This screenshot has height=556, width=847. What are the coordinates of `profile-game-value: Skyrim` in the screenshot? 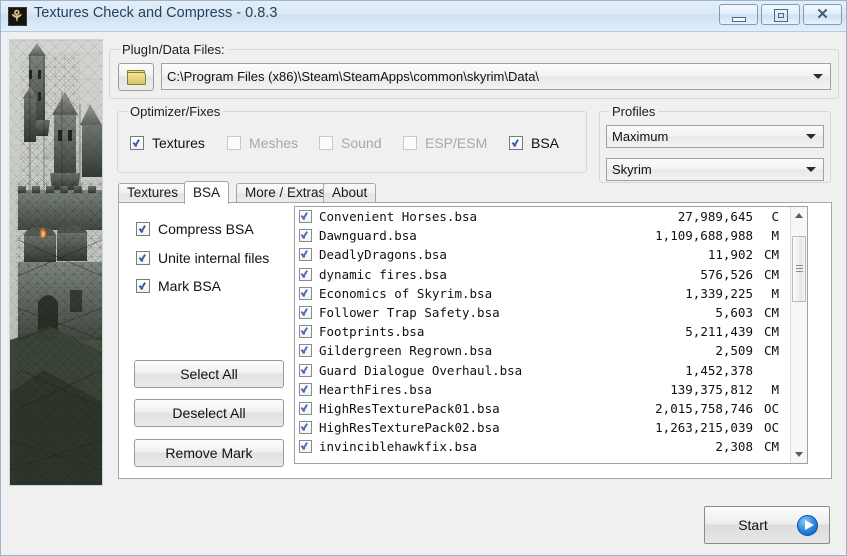 It's located at (632, 169).